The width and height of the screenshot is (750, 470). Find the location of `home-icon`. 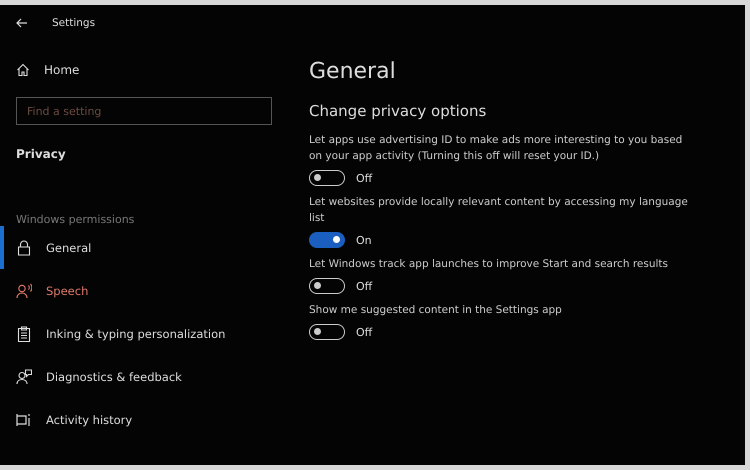

home-icon is located at coordinates (23, 70).